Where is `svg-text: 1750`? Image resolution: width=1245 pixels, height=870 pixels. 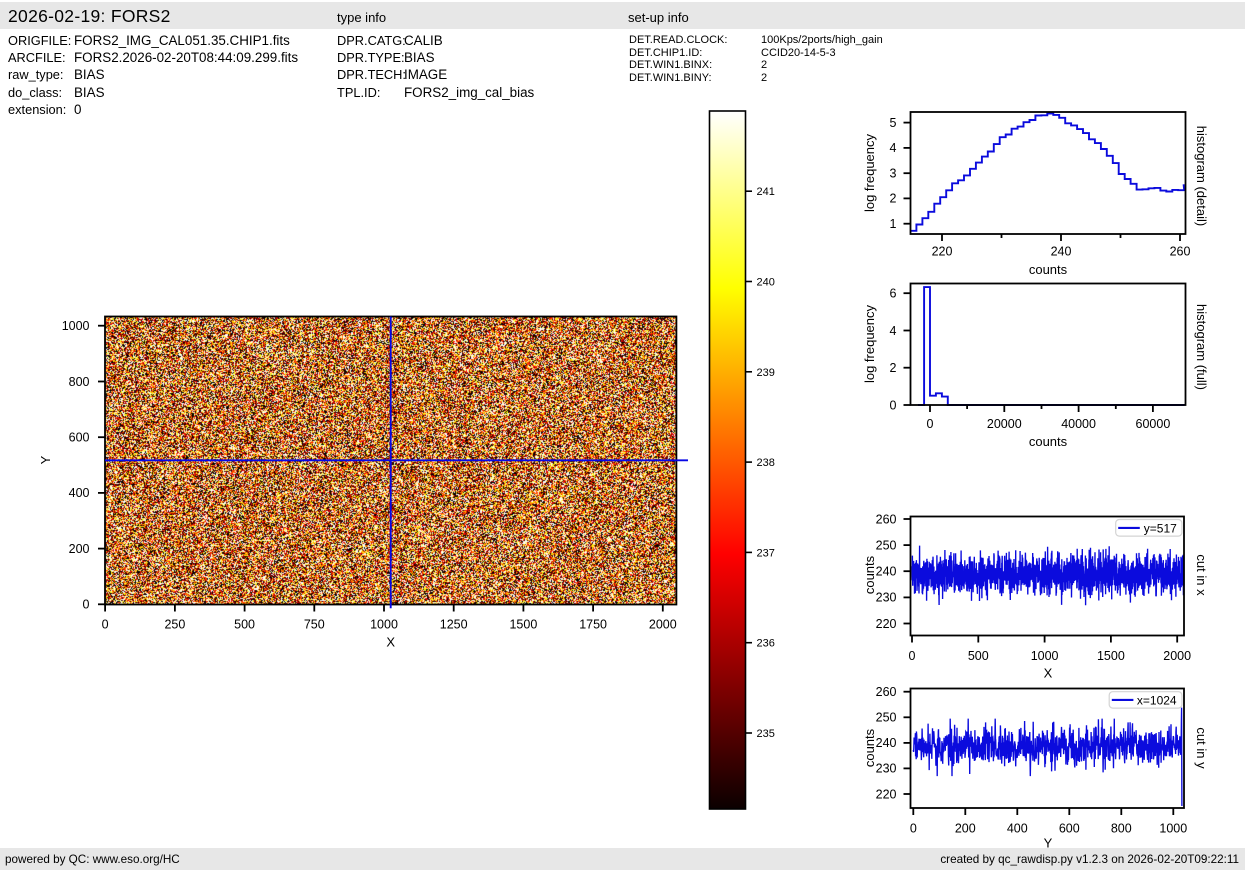
svg-text: 1750 is located at coordinates (593, 624).